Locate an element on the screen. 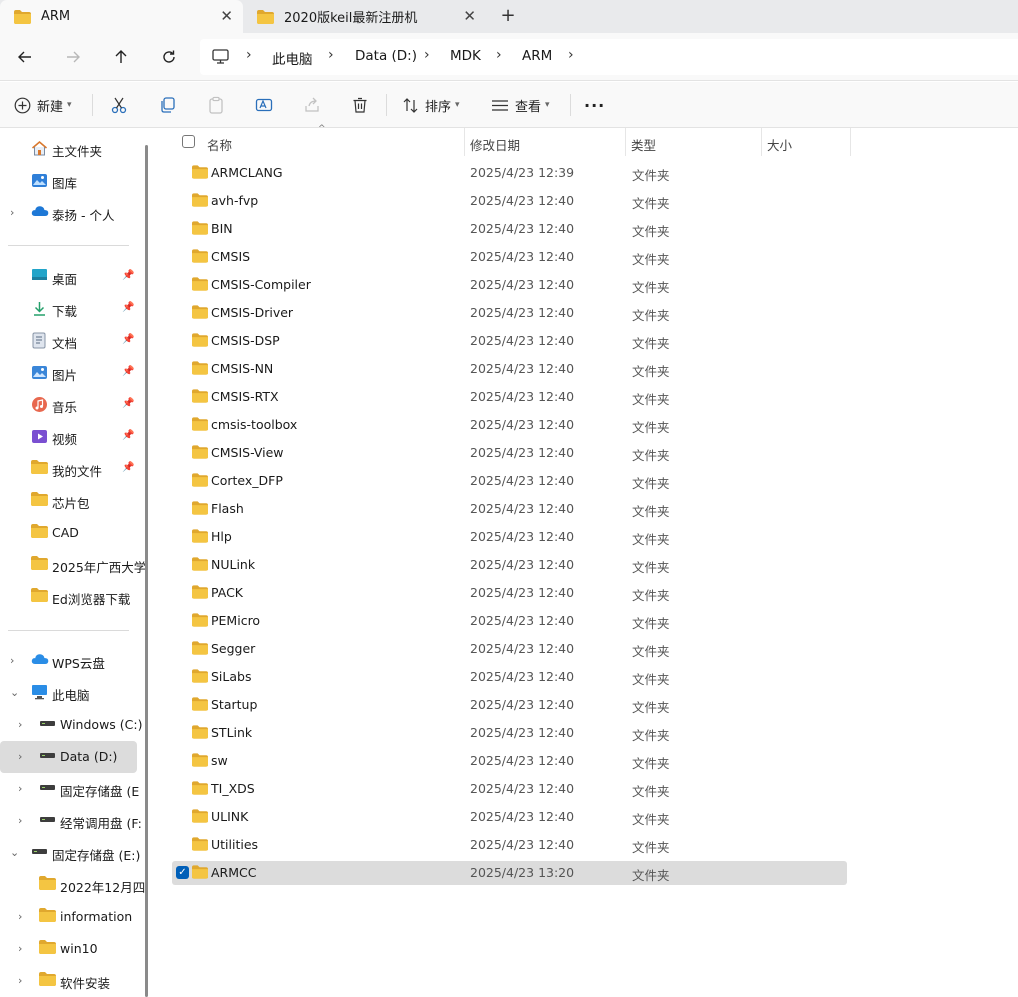 This screenshot has width=1018, height=997. sidebar-item: › 经常调用盘 (F: is located at coordinates (71, 821).